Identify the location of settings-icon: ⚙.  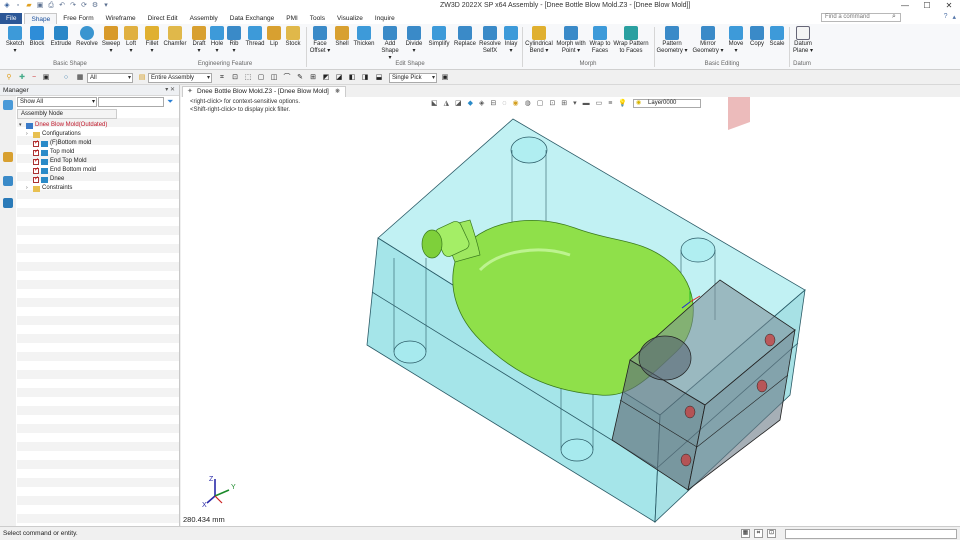
(95, 6).